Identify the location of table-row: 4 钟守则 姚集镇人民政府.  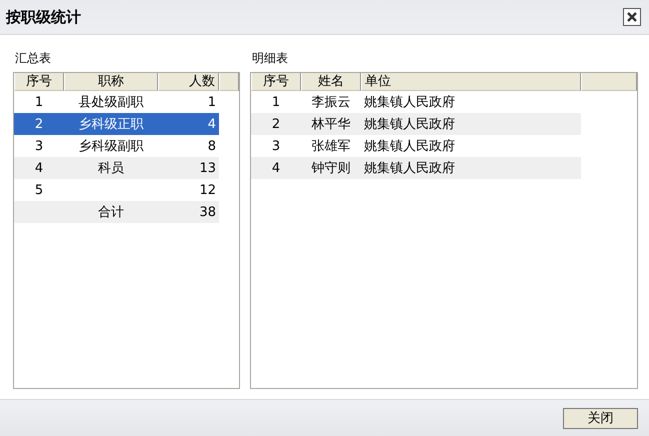
(416, 168).